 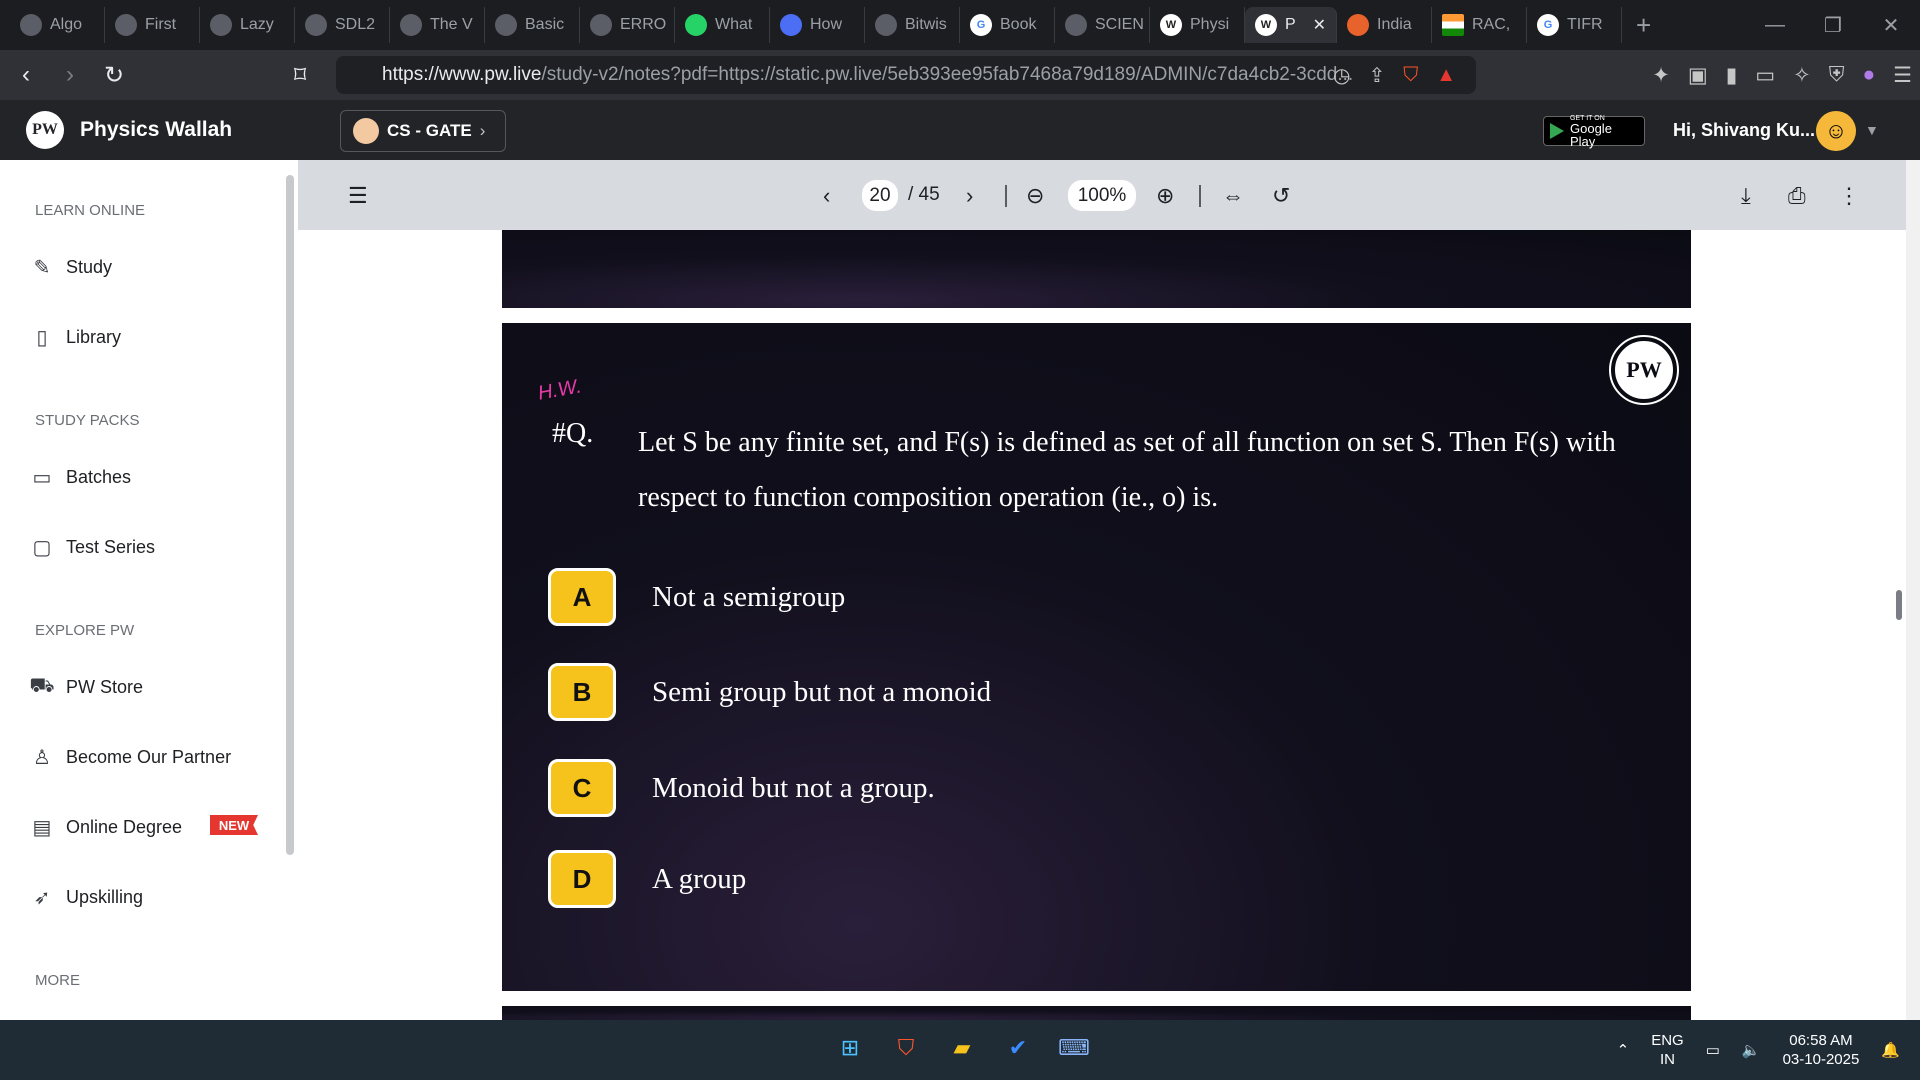 What do you see at coordinates (86, 687) in the screenshot?
I see `sidebar-item-pw-store: ⛟ PW Store` at bounding box center [86, 687].